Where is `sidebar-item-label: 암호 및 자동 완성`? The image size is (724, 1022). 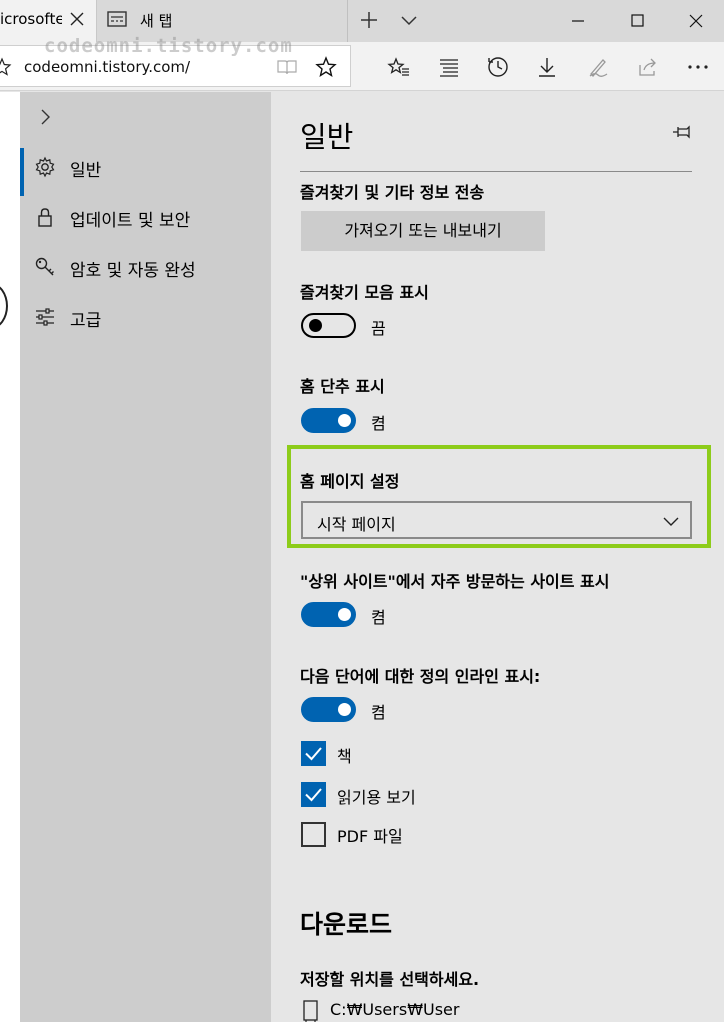 sidebar-item-label: 암호 및 자동 완성 is located at coordinates (133, 271).